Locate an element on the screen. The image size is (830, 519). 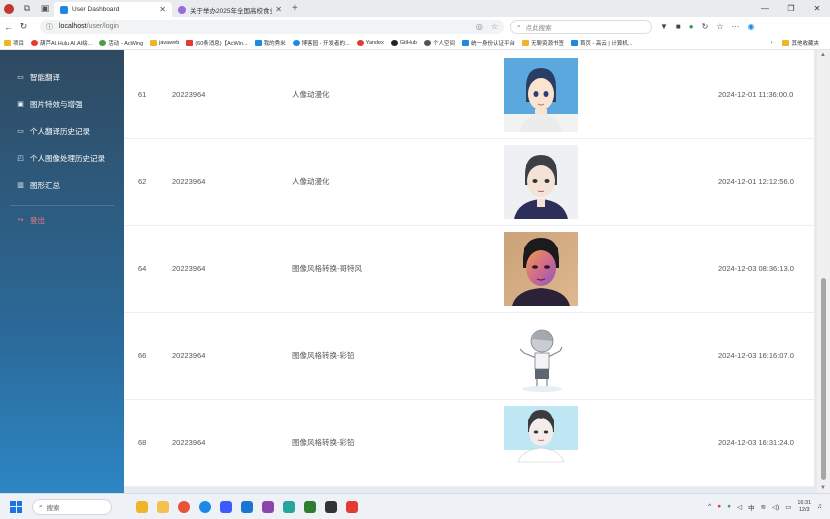
sidebar-item-translate: ▭ 智能翻译 is located at coordinates (62, 77).